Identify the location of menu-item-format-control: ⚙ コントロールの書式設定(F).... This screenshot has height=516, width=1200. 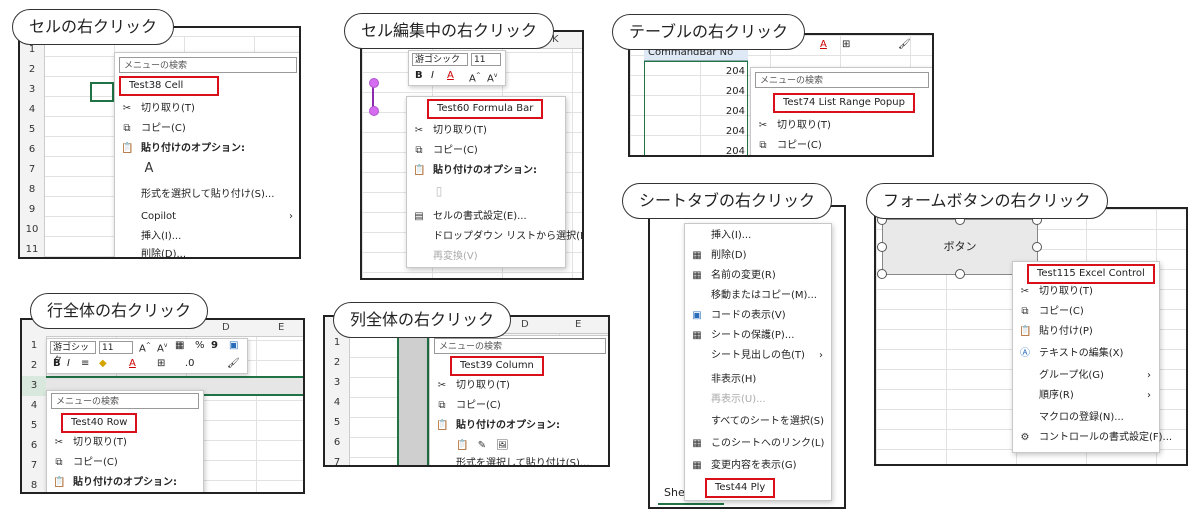
(1093, 438).